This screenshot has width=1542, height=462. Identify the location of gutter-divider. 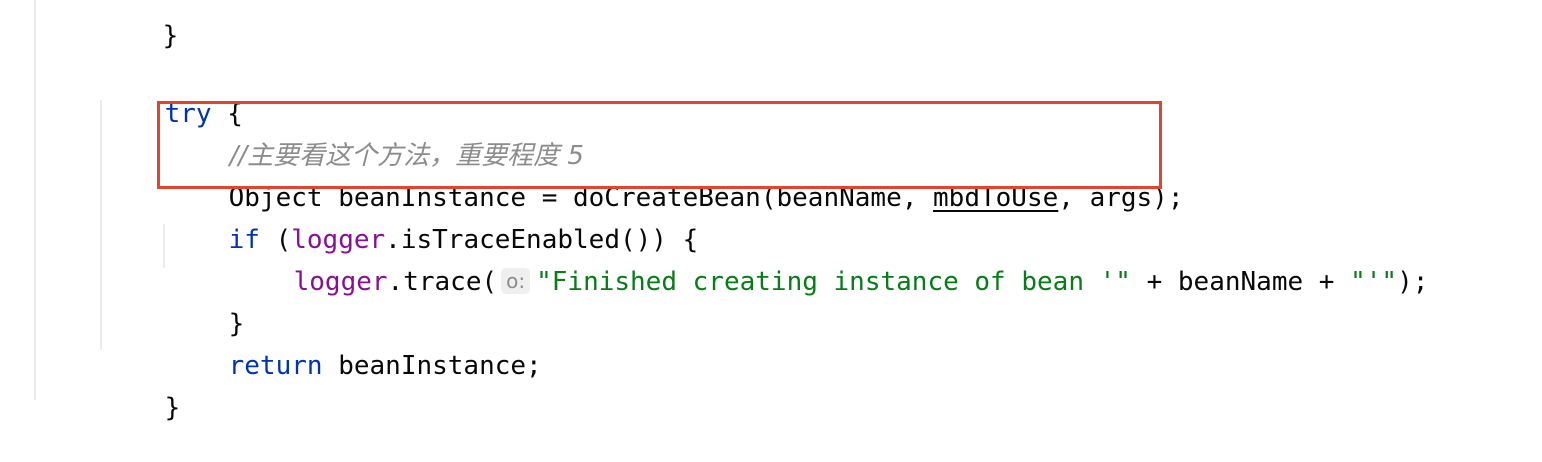
(35, 200).